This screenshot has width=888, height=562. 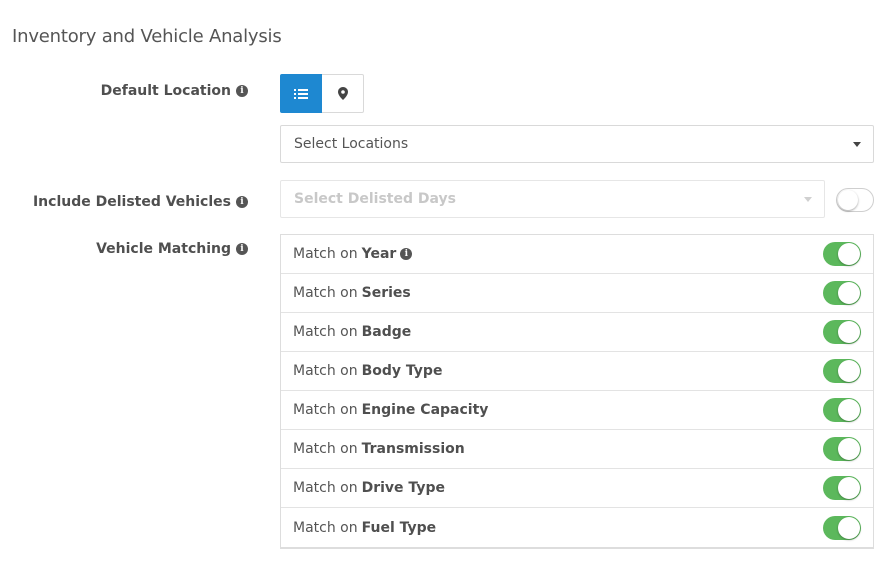 I want to click on match-label: Match on Drive Type, so click(x=369, y=488).